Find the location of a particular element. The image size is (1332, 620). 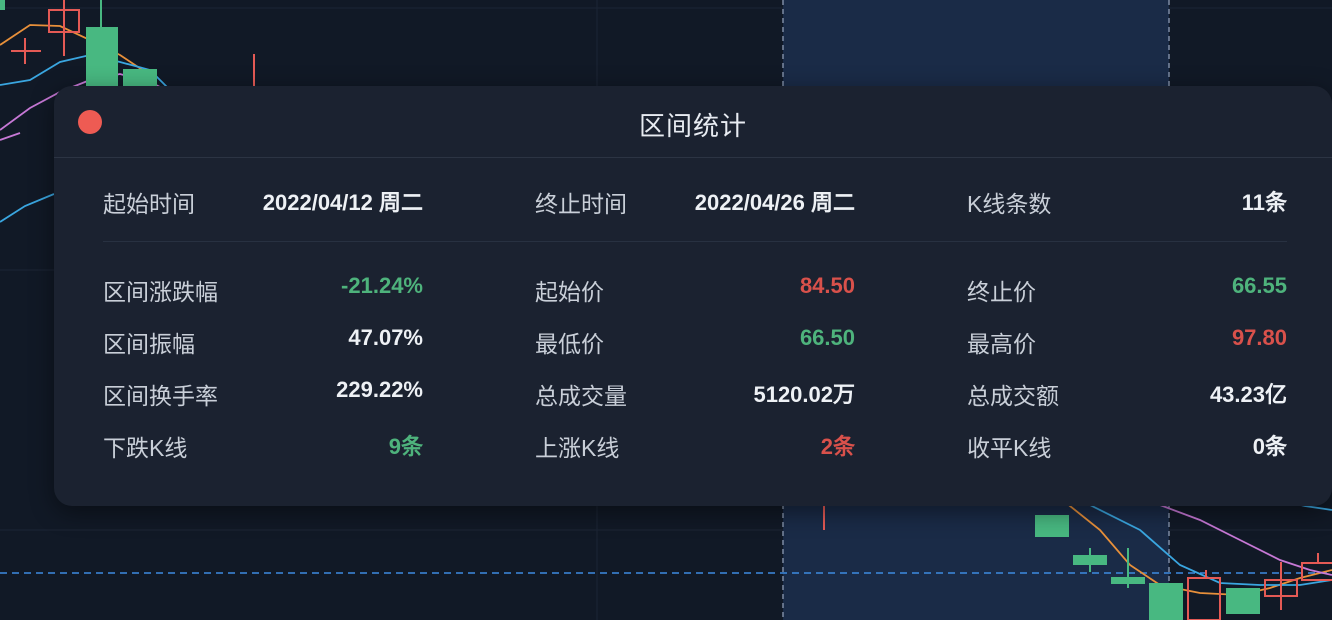

start-time-label: 起始时间 is located at coordinates (149, 204).